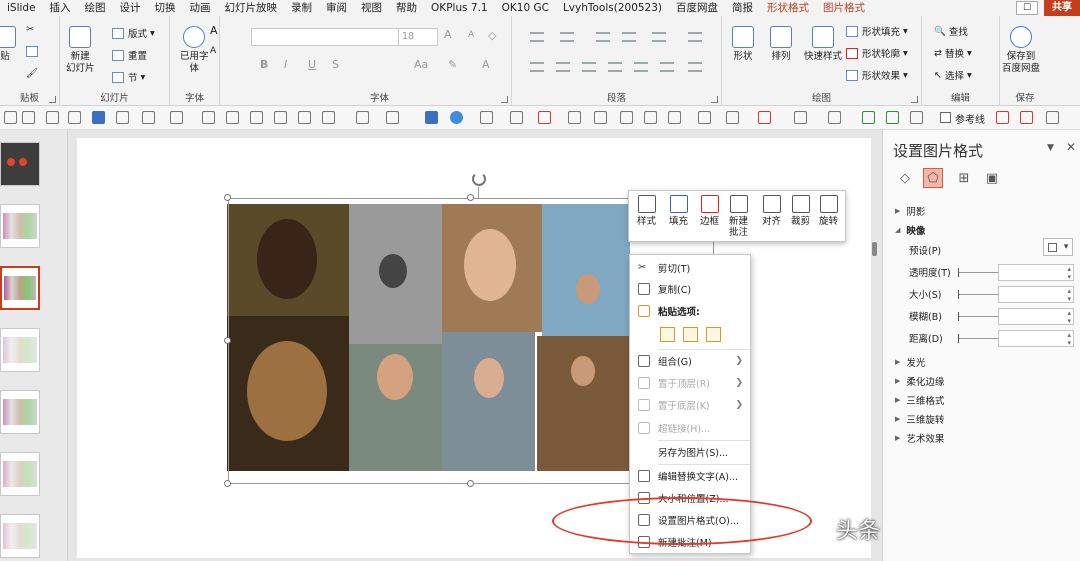 This screenshot has height=561, width=1080. What do you see at coordinates (213, 51) in the screenshot?
I see `shrink-font-icon: A` at bounding box center [213, 51].